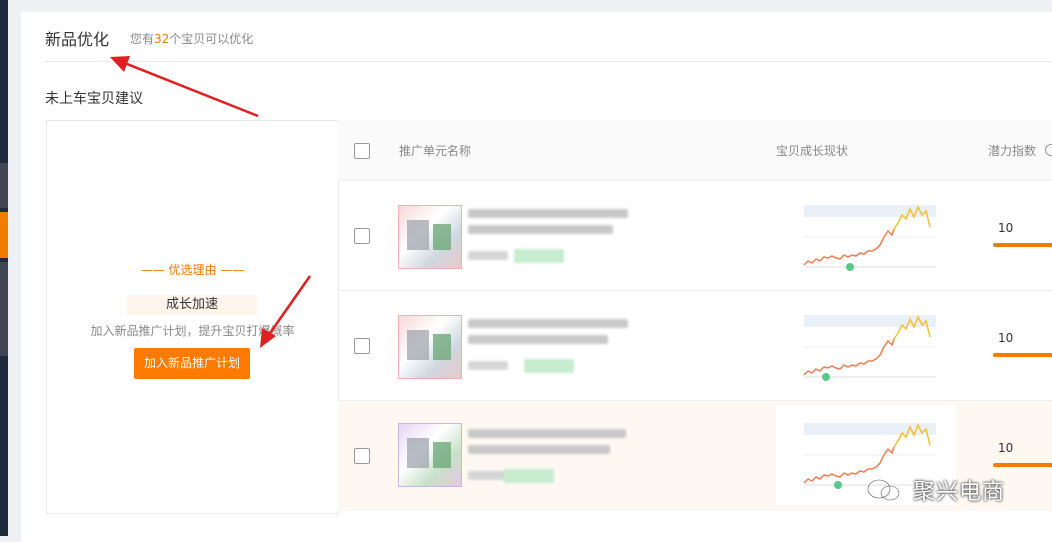  What do you see at coordinates (883, 490) in the screenshot?
I see `wechat-icon` at bounding box center [883, 490].